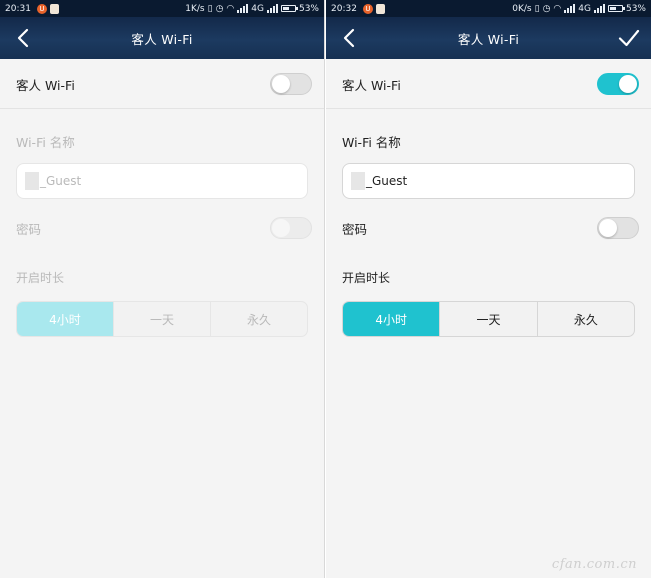 Image resolution: width=651 pixels, height=578 pixels. What do you see at coordinates (344, 8) in the screenshot?
I see `status-time: 20:32` at bounding box center [344, 8].